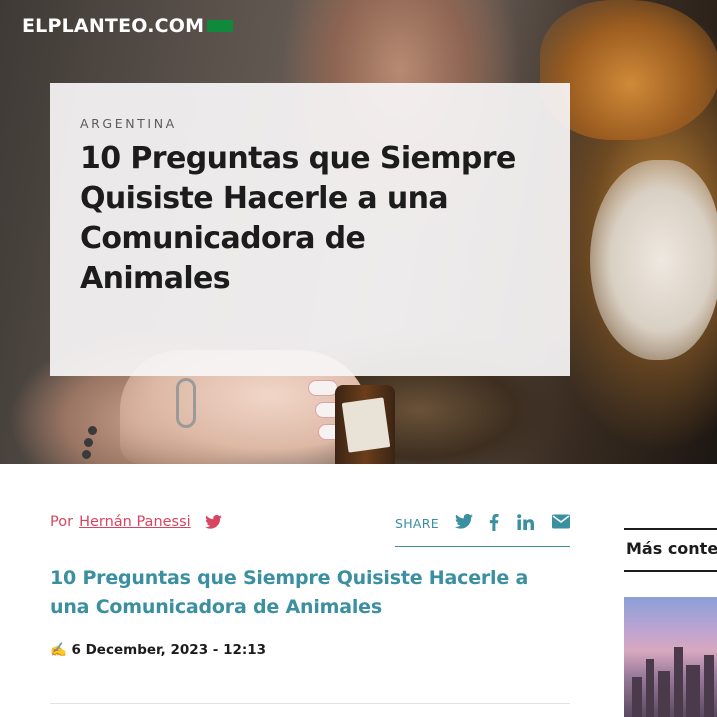 This screenshot has width=717, height=717. I want to click on email-icon, so click(561, 521).